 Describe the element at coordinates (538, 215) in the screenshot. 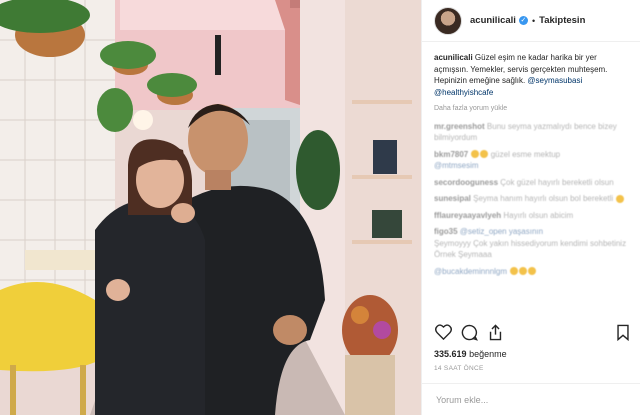

I see `comment-text: Hayırlı olsun abicim` at that location.